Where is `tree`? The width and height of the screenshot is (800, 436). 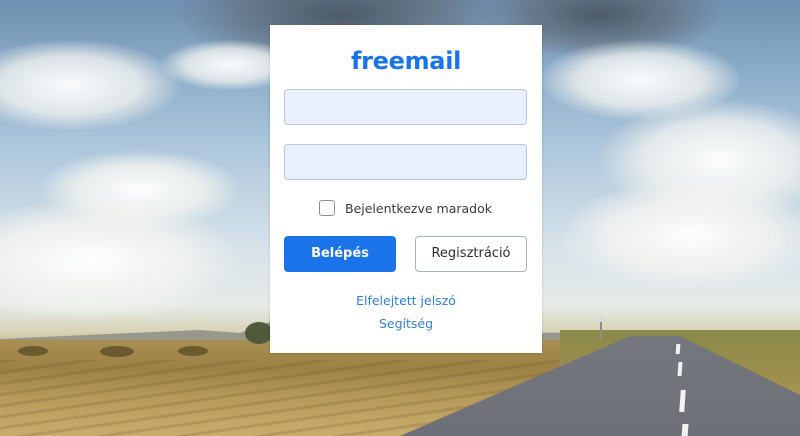
tree is located at coordinates (259, 333).